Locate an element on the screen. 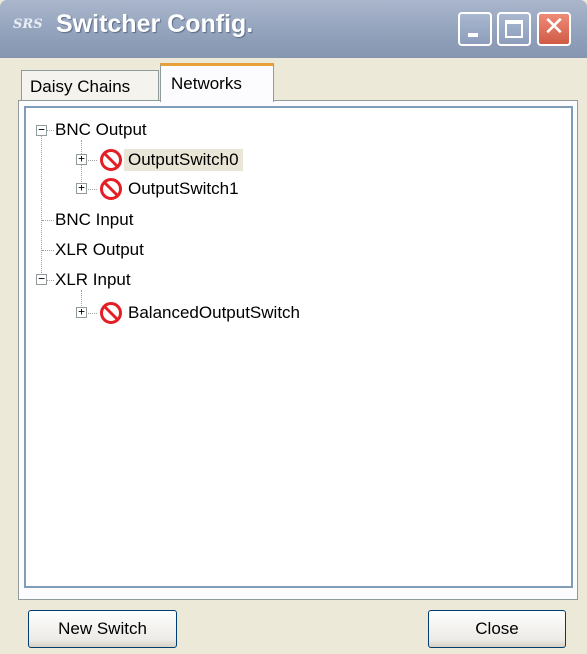 Image resolution: width=587 pixels, height=654 pixels. close-icon: ✕ is located at coordinates (554, 27).